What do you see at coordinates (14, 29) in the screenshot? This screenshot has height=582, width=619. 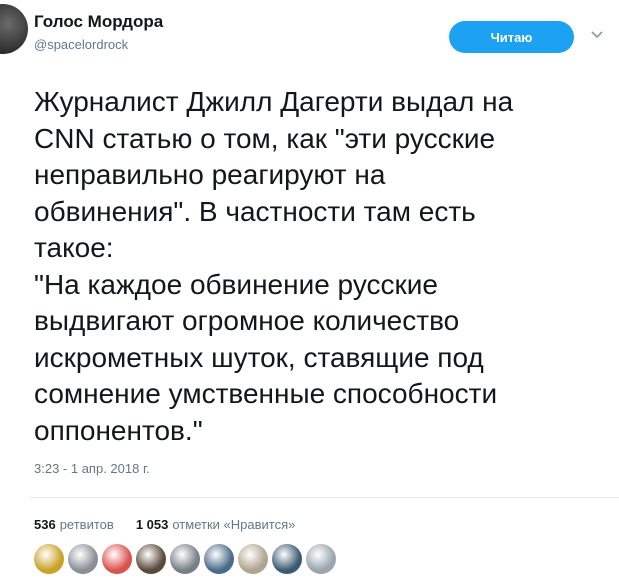 I see `author-avatar` at bounding box center [14, 29].